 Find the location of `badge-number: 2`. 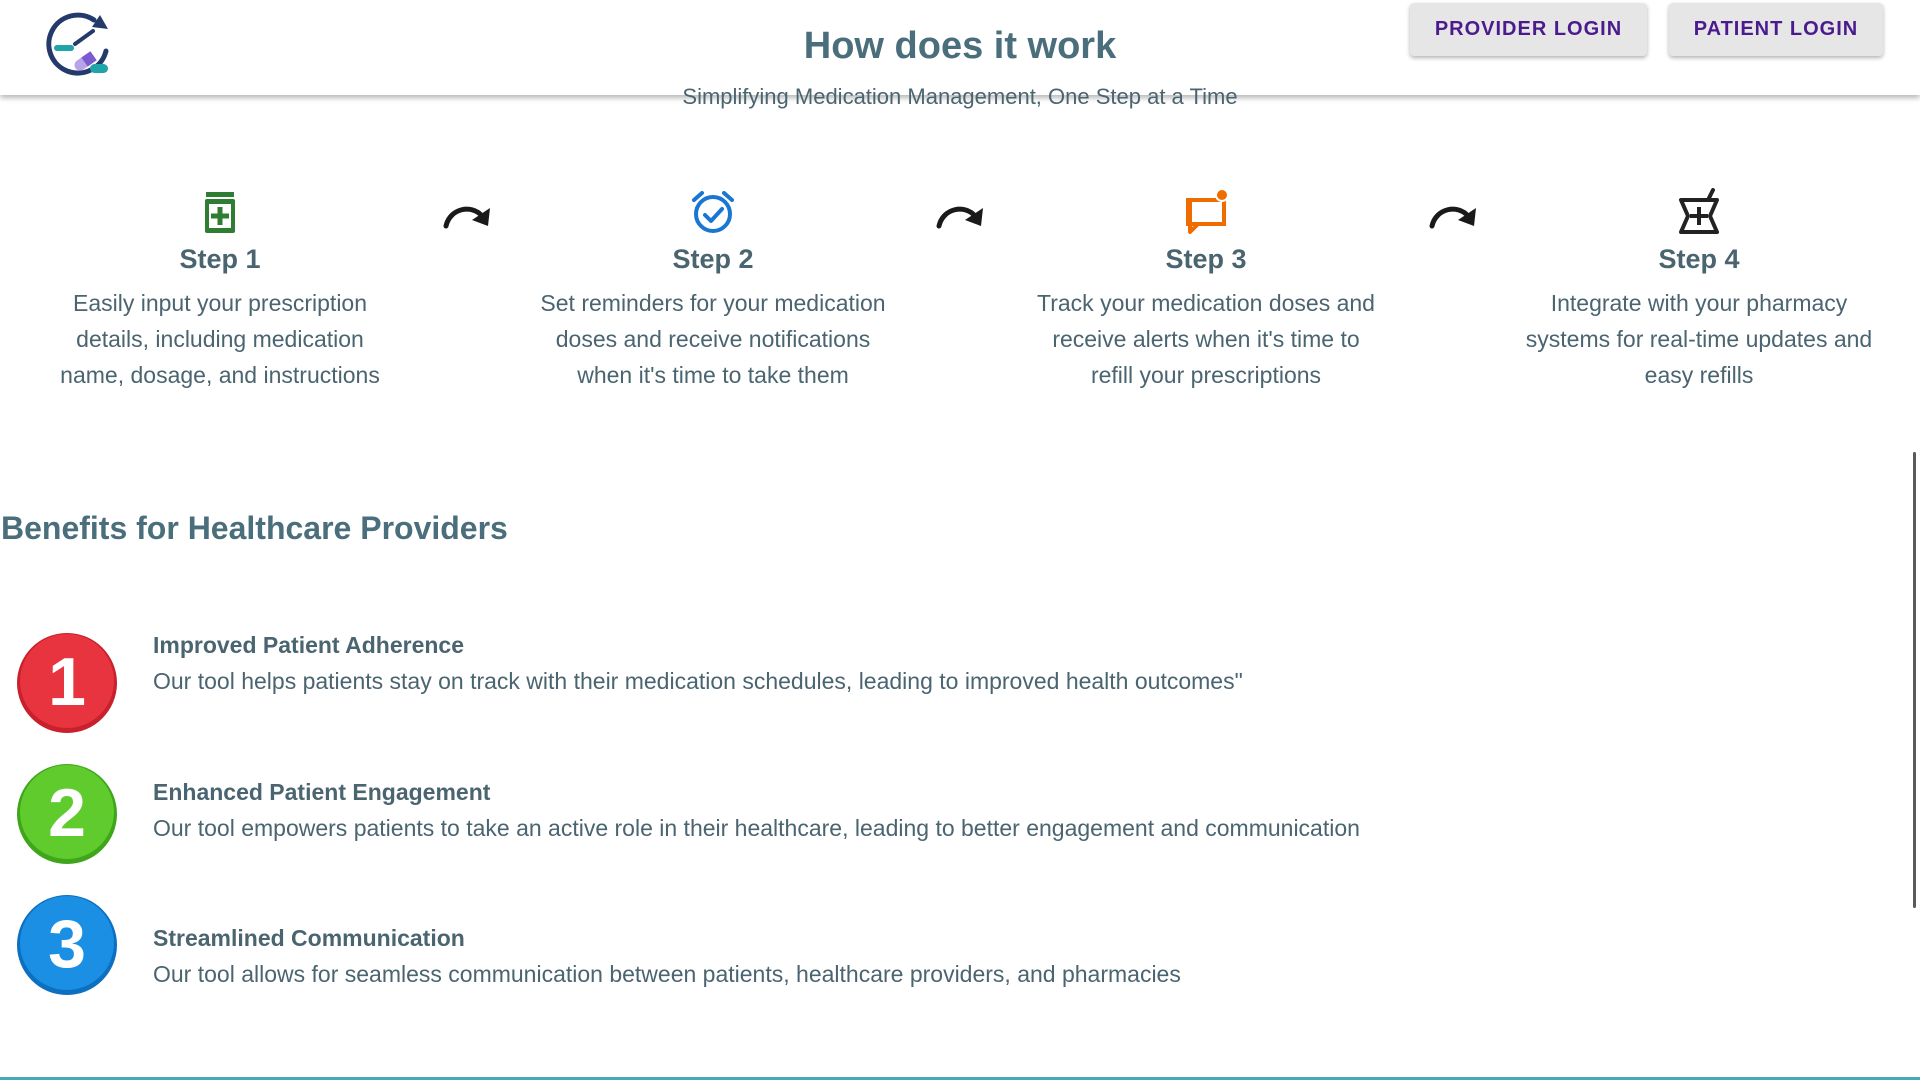

badge-number: 2 is located at coordinates (67, 813).